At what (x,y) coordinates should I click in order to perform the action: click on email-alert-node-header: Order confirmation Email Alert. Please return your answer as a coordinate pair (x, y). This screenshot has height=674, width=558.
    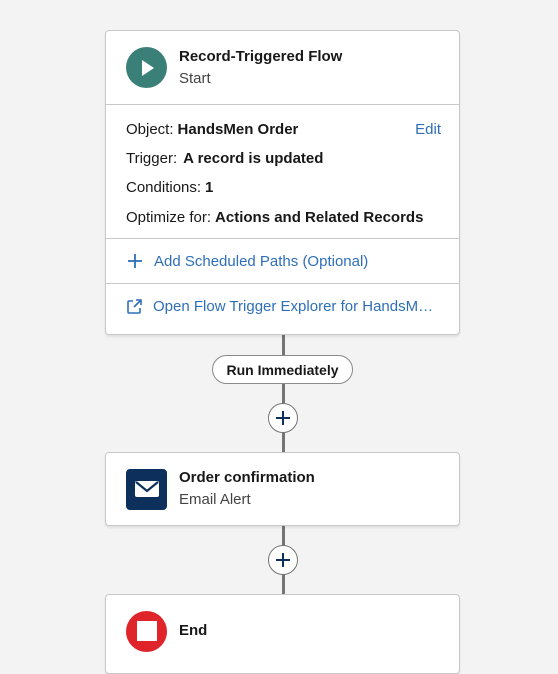
    Looking at the image, I should click on (282, 489).